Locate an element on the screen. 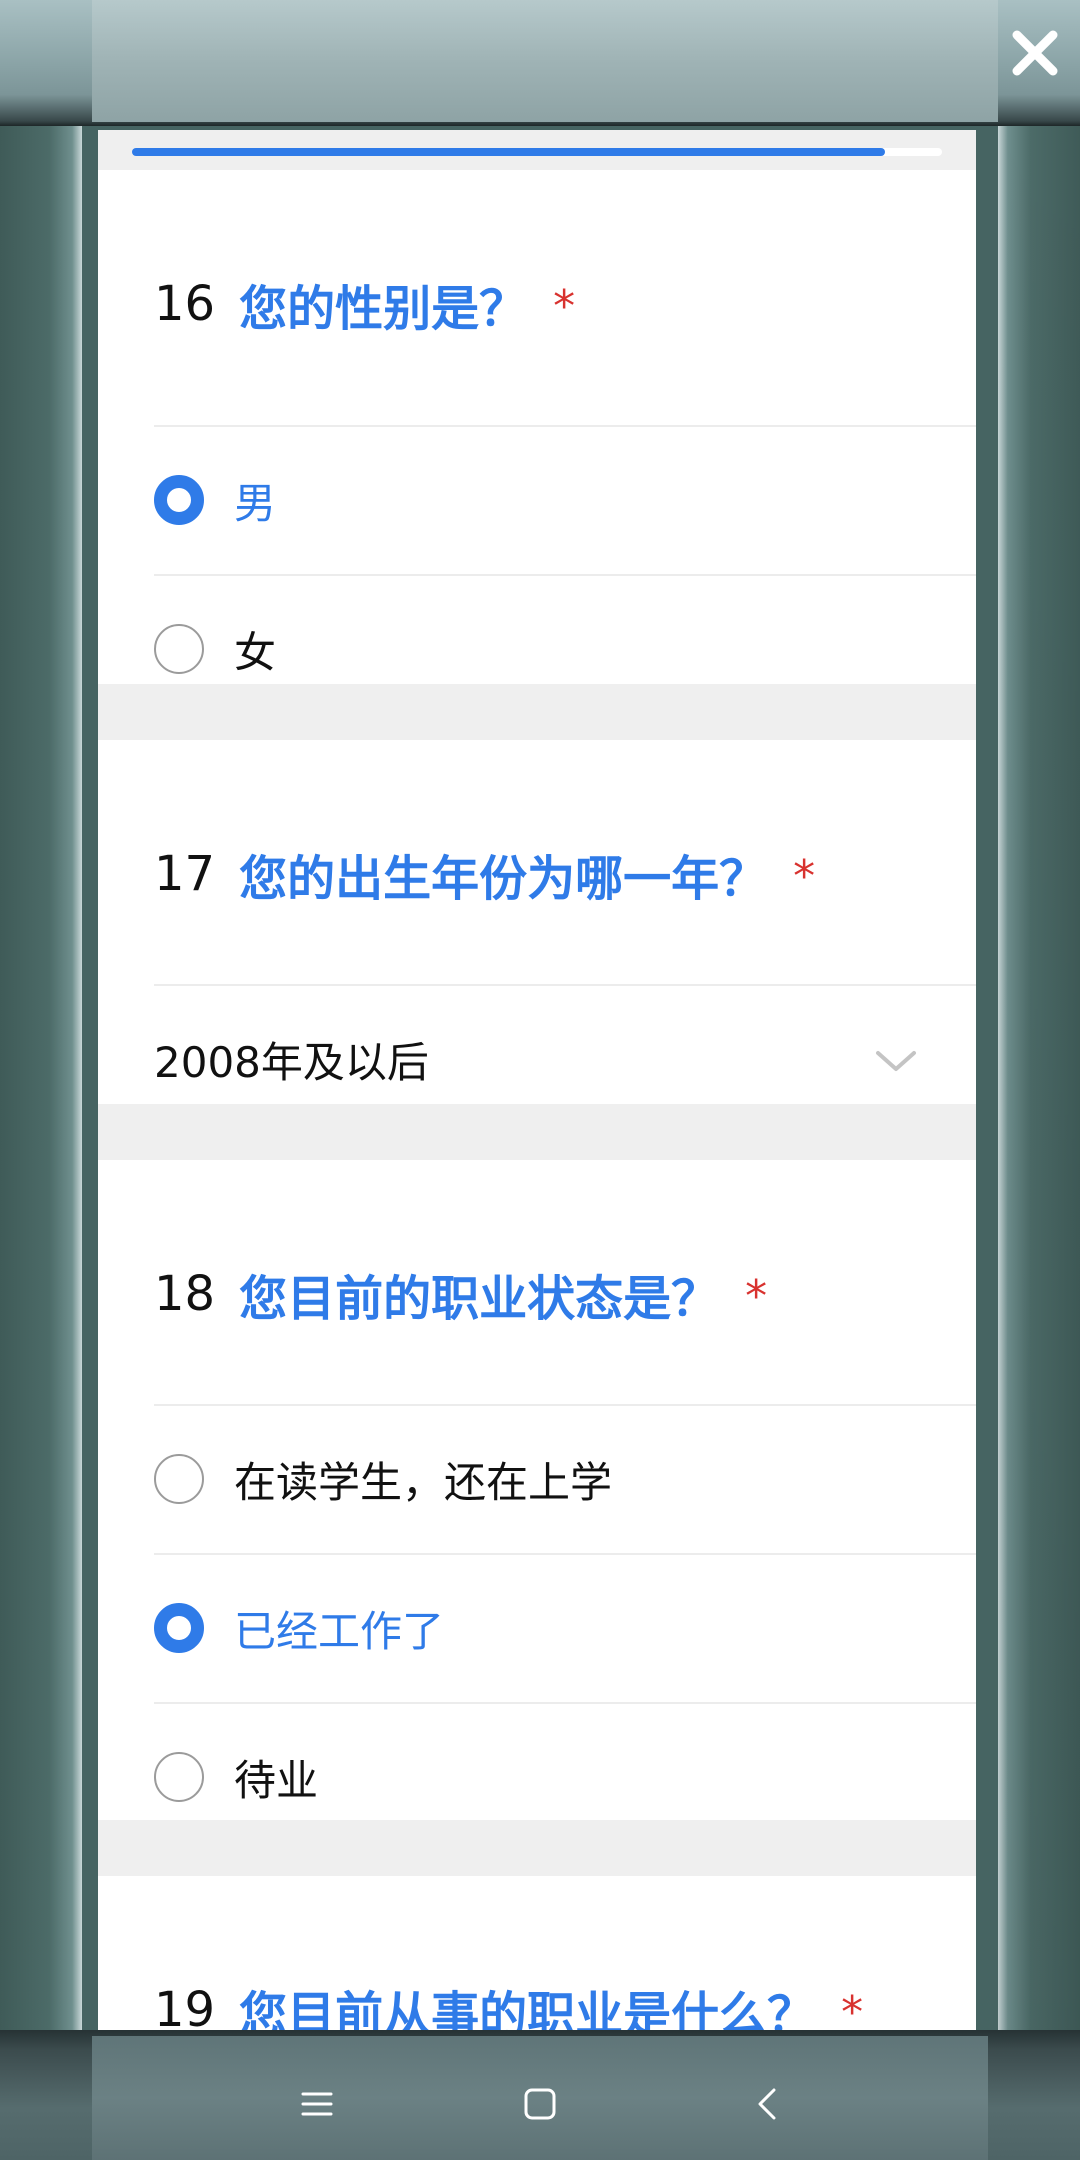  question-number: 19 is located at coordinates (185, 2006).